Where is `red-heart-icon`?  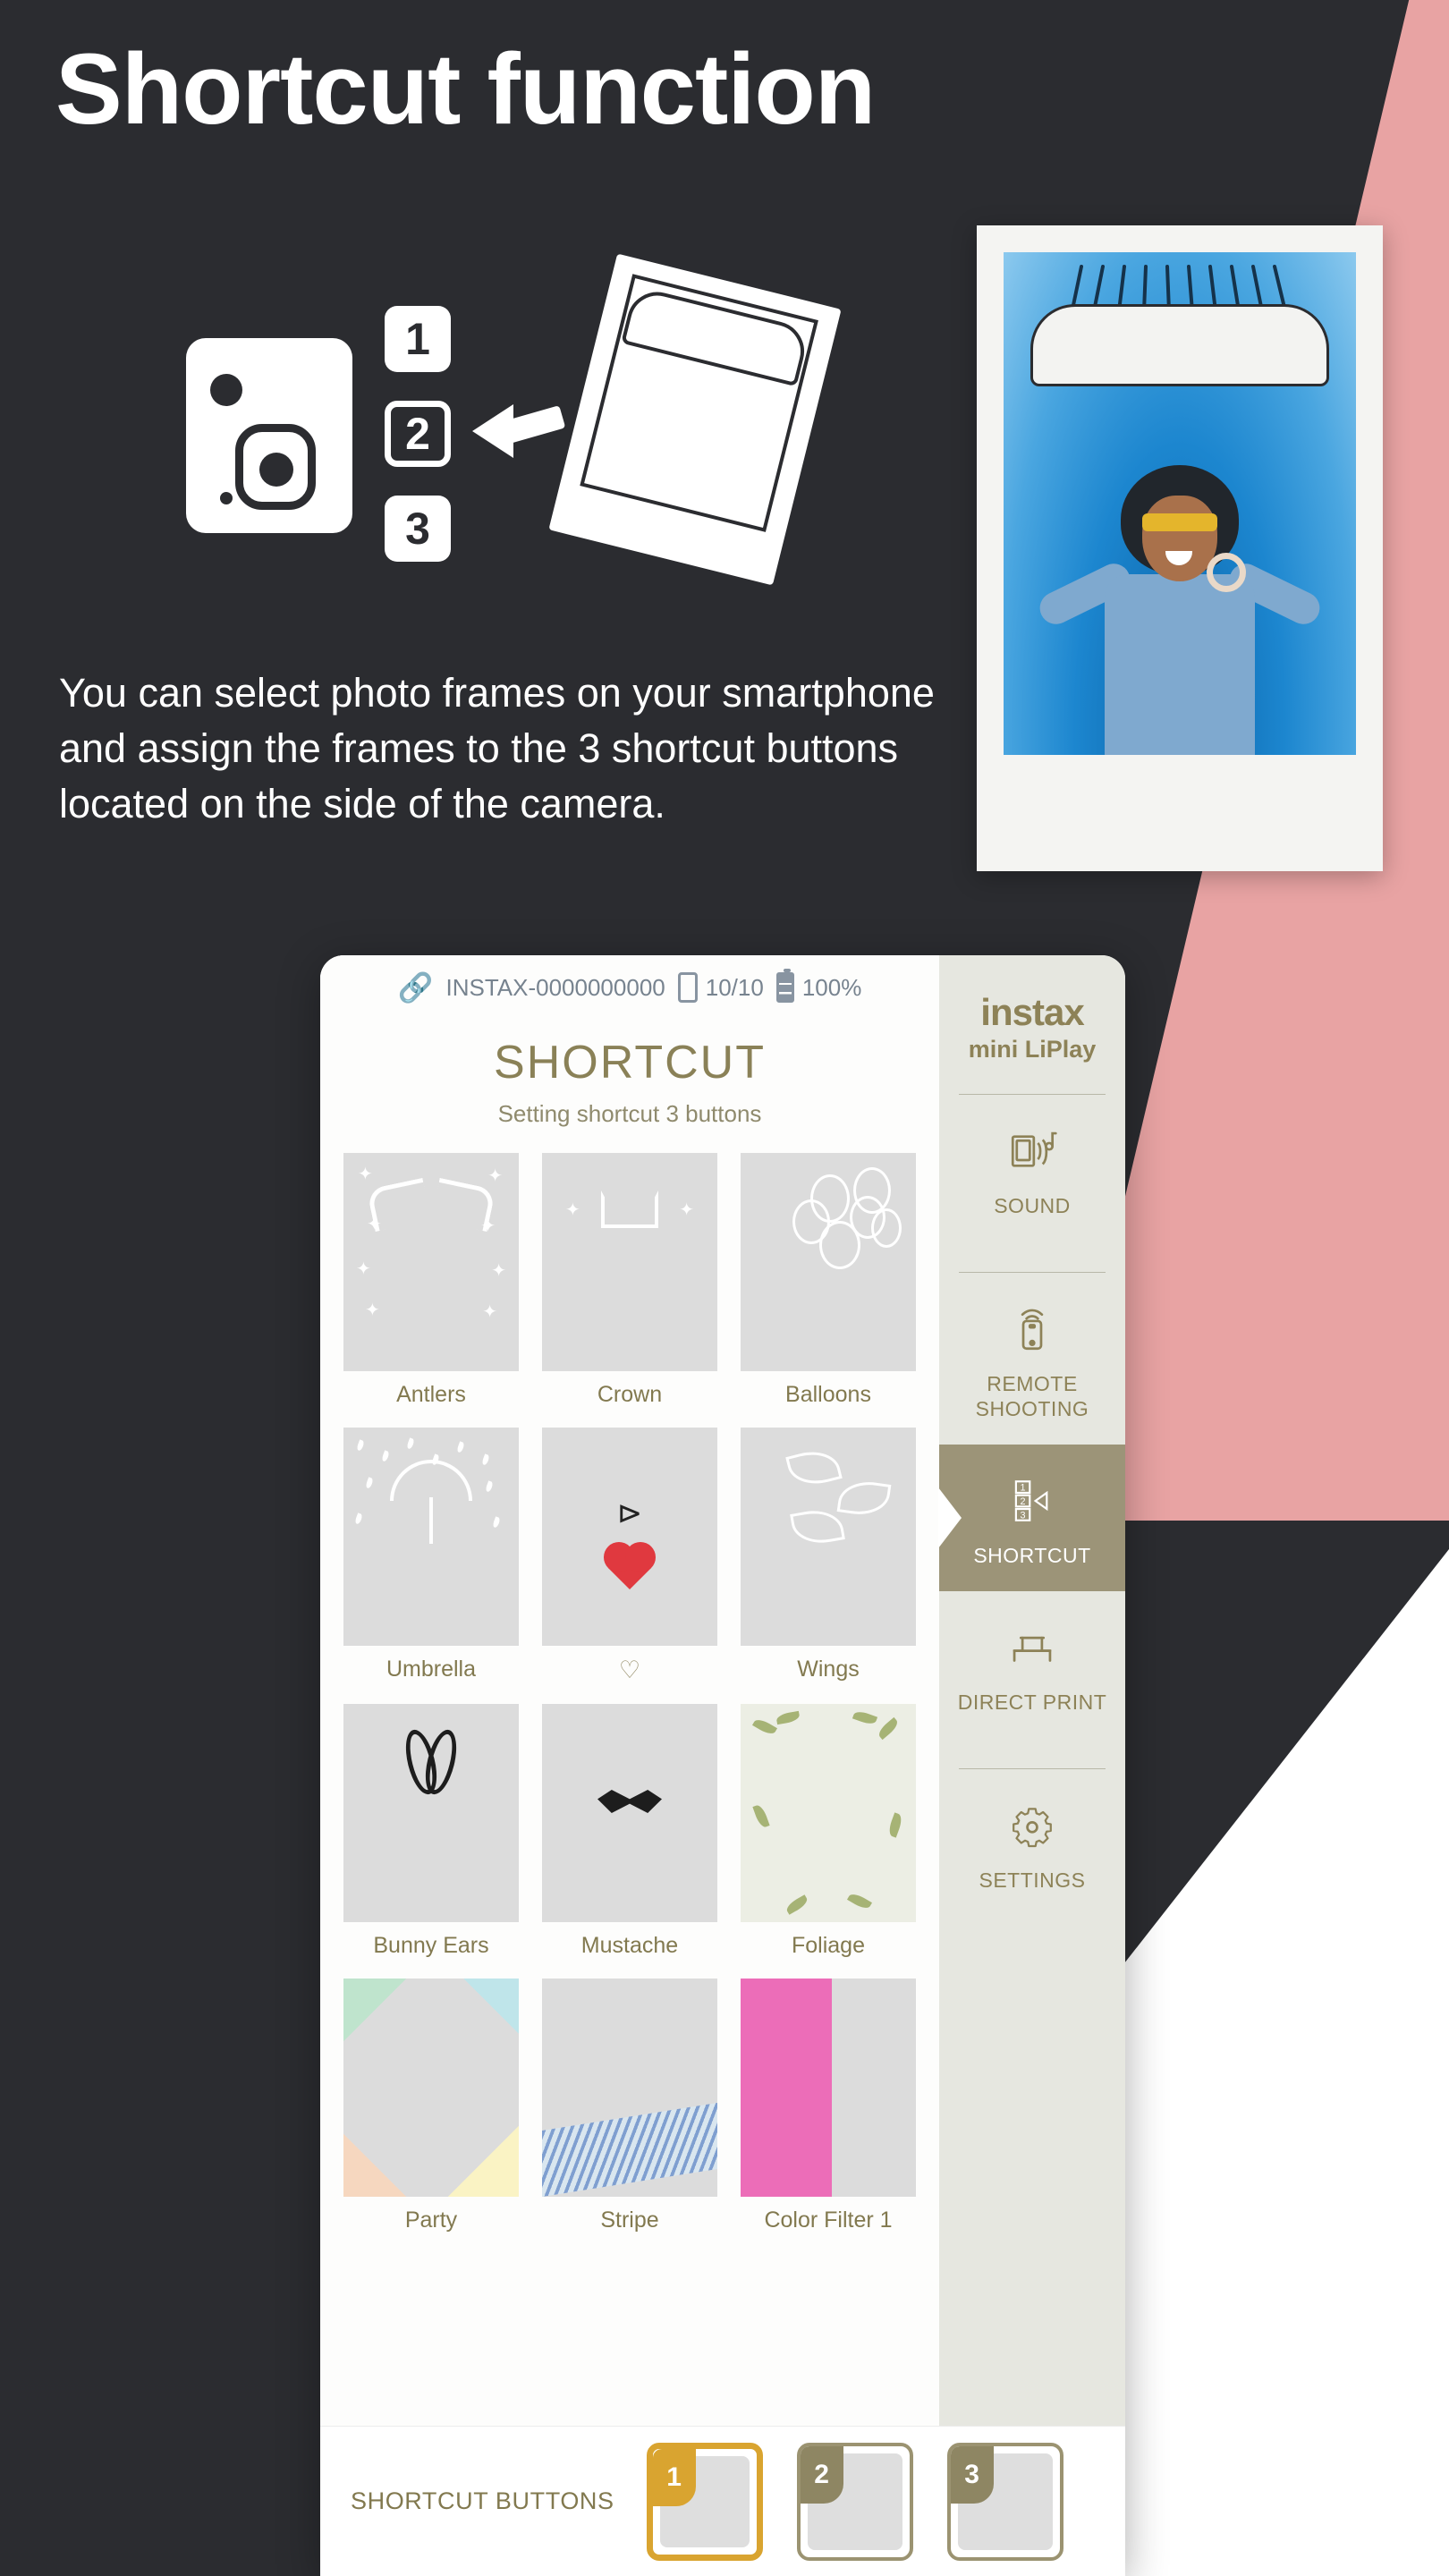 red-heart-icon is located at coordinates (629, 1568).